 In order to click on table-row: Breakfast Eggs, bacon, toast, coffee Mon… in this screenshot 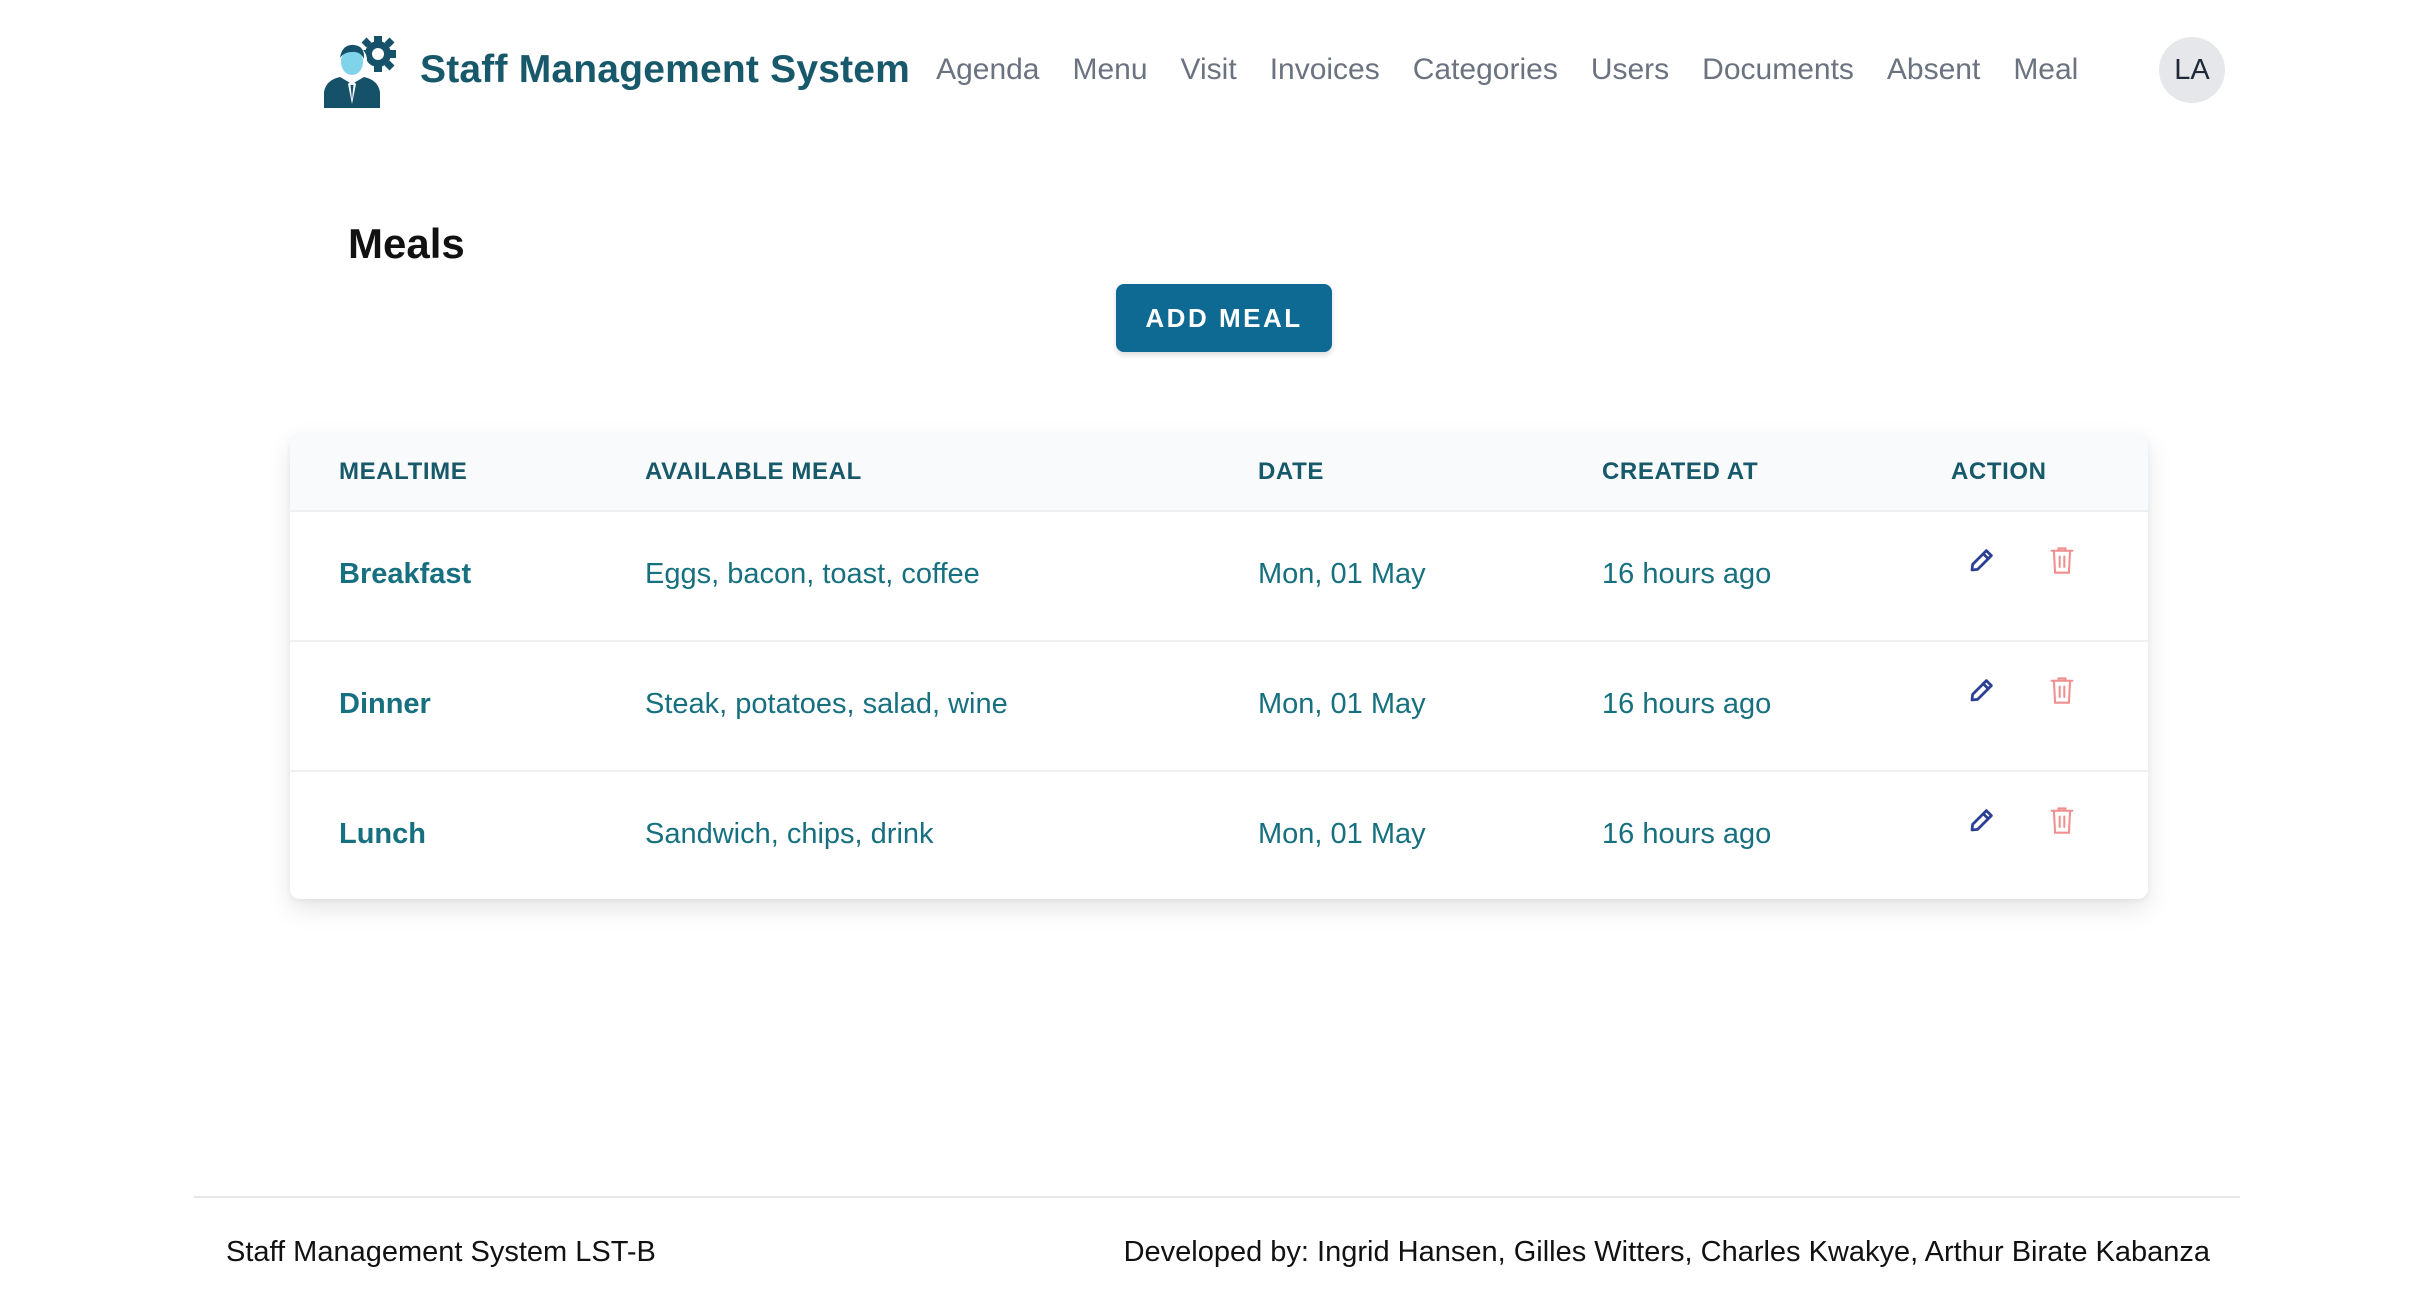, I will do `click(1219, 575)`.